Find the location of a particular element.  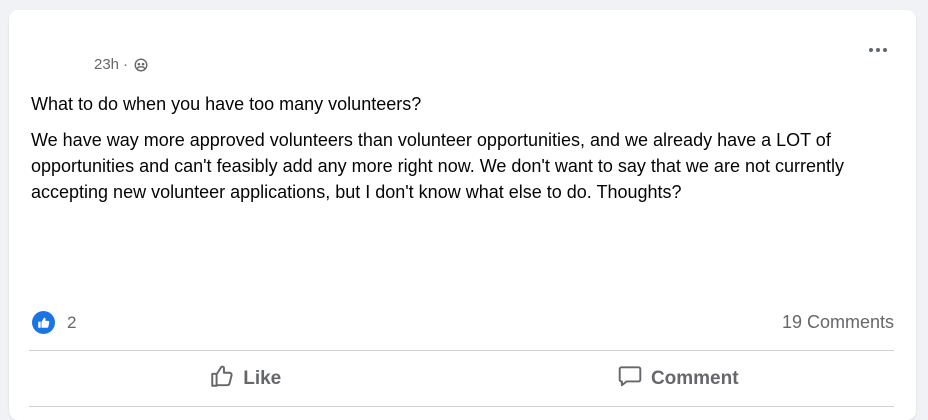

like-icon is located at coordinates (43, 322).